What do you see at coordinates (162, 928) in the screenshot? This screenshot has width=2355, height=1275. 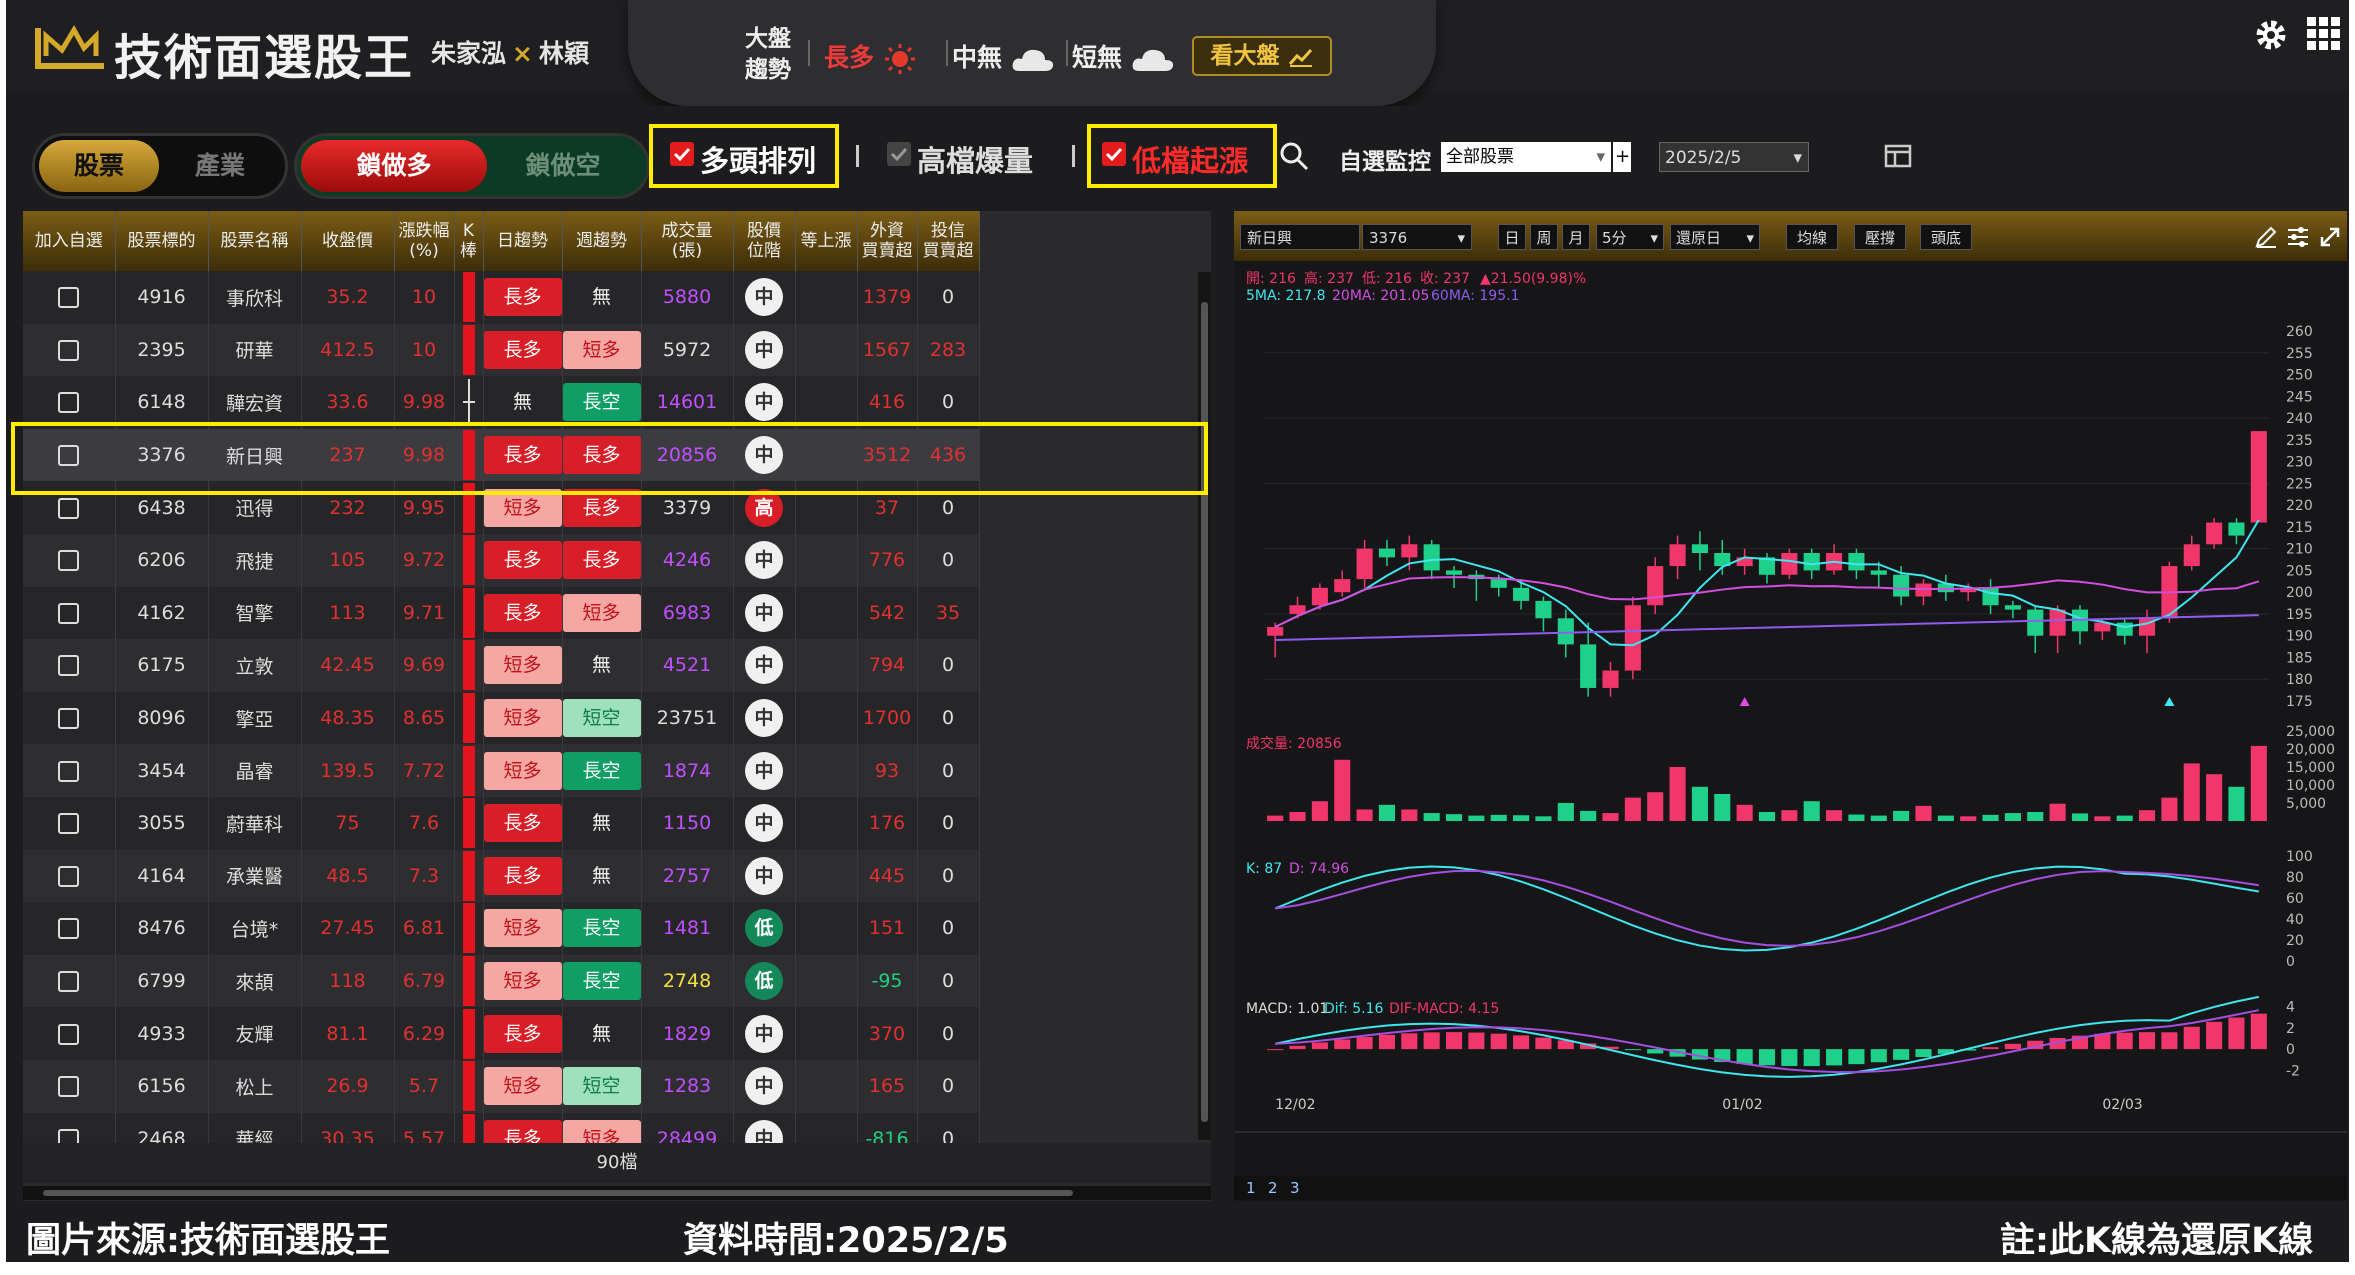 I see `stock-code: 8476` at bounding box center [162, 928].